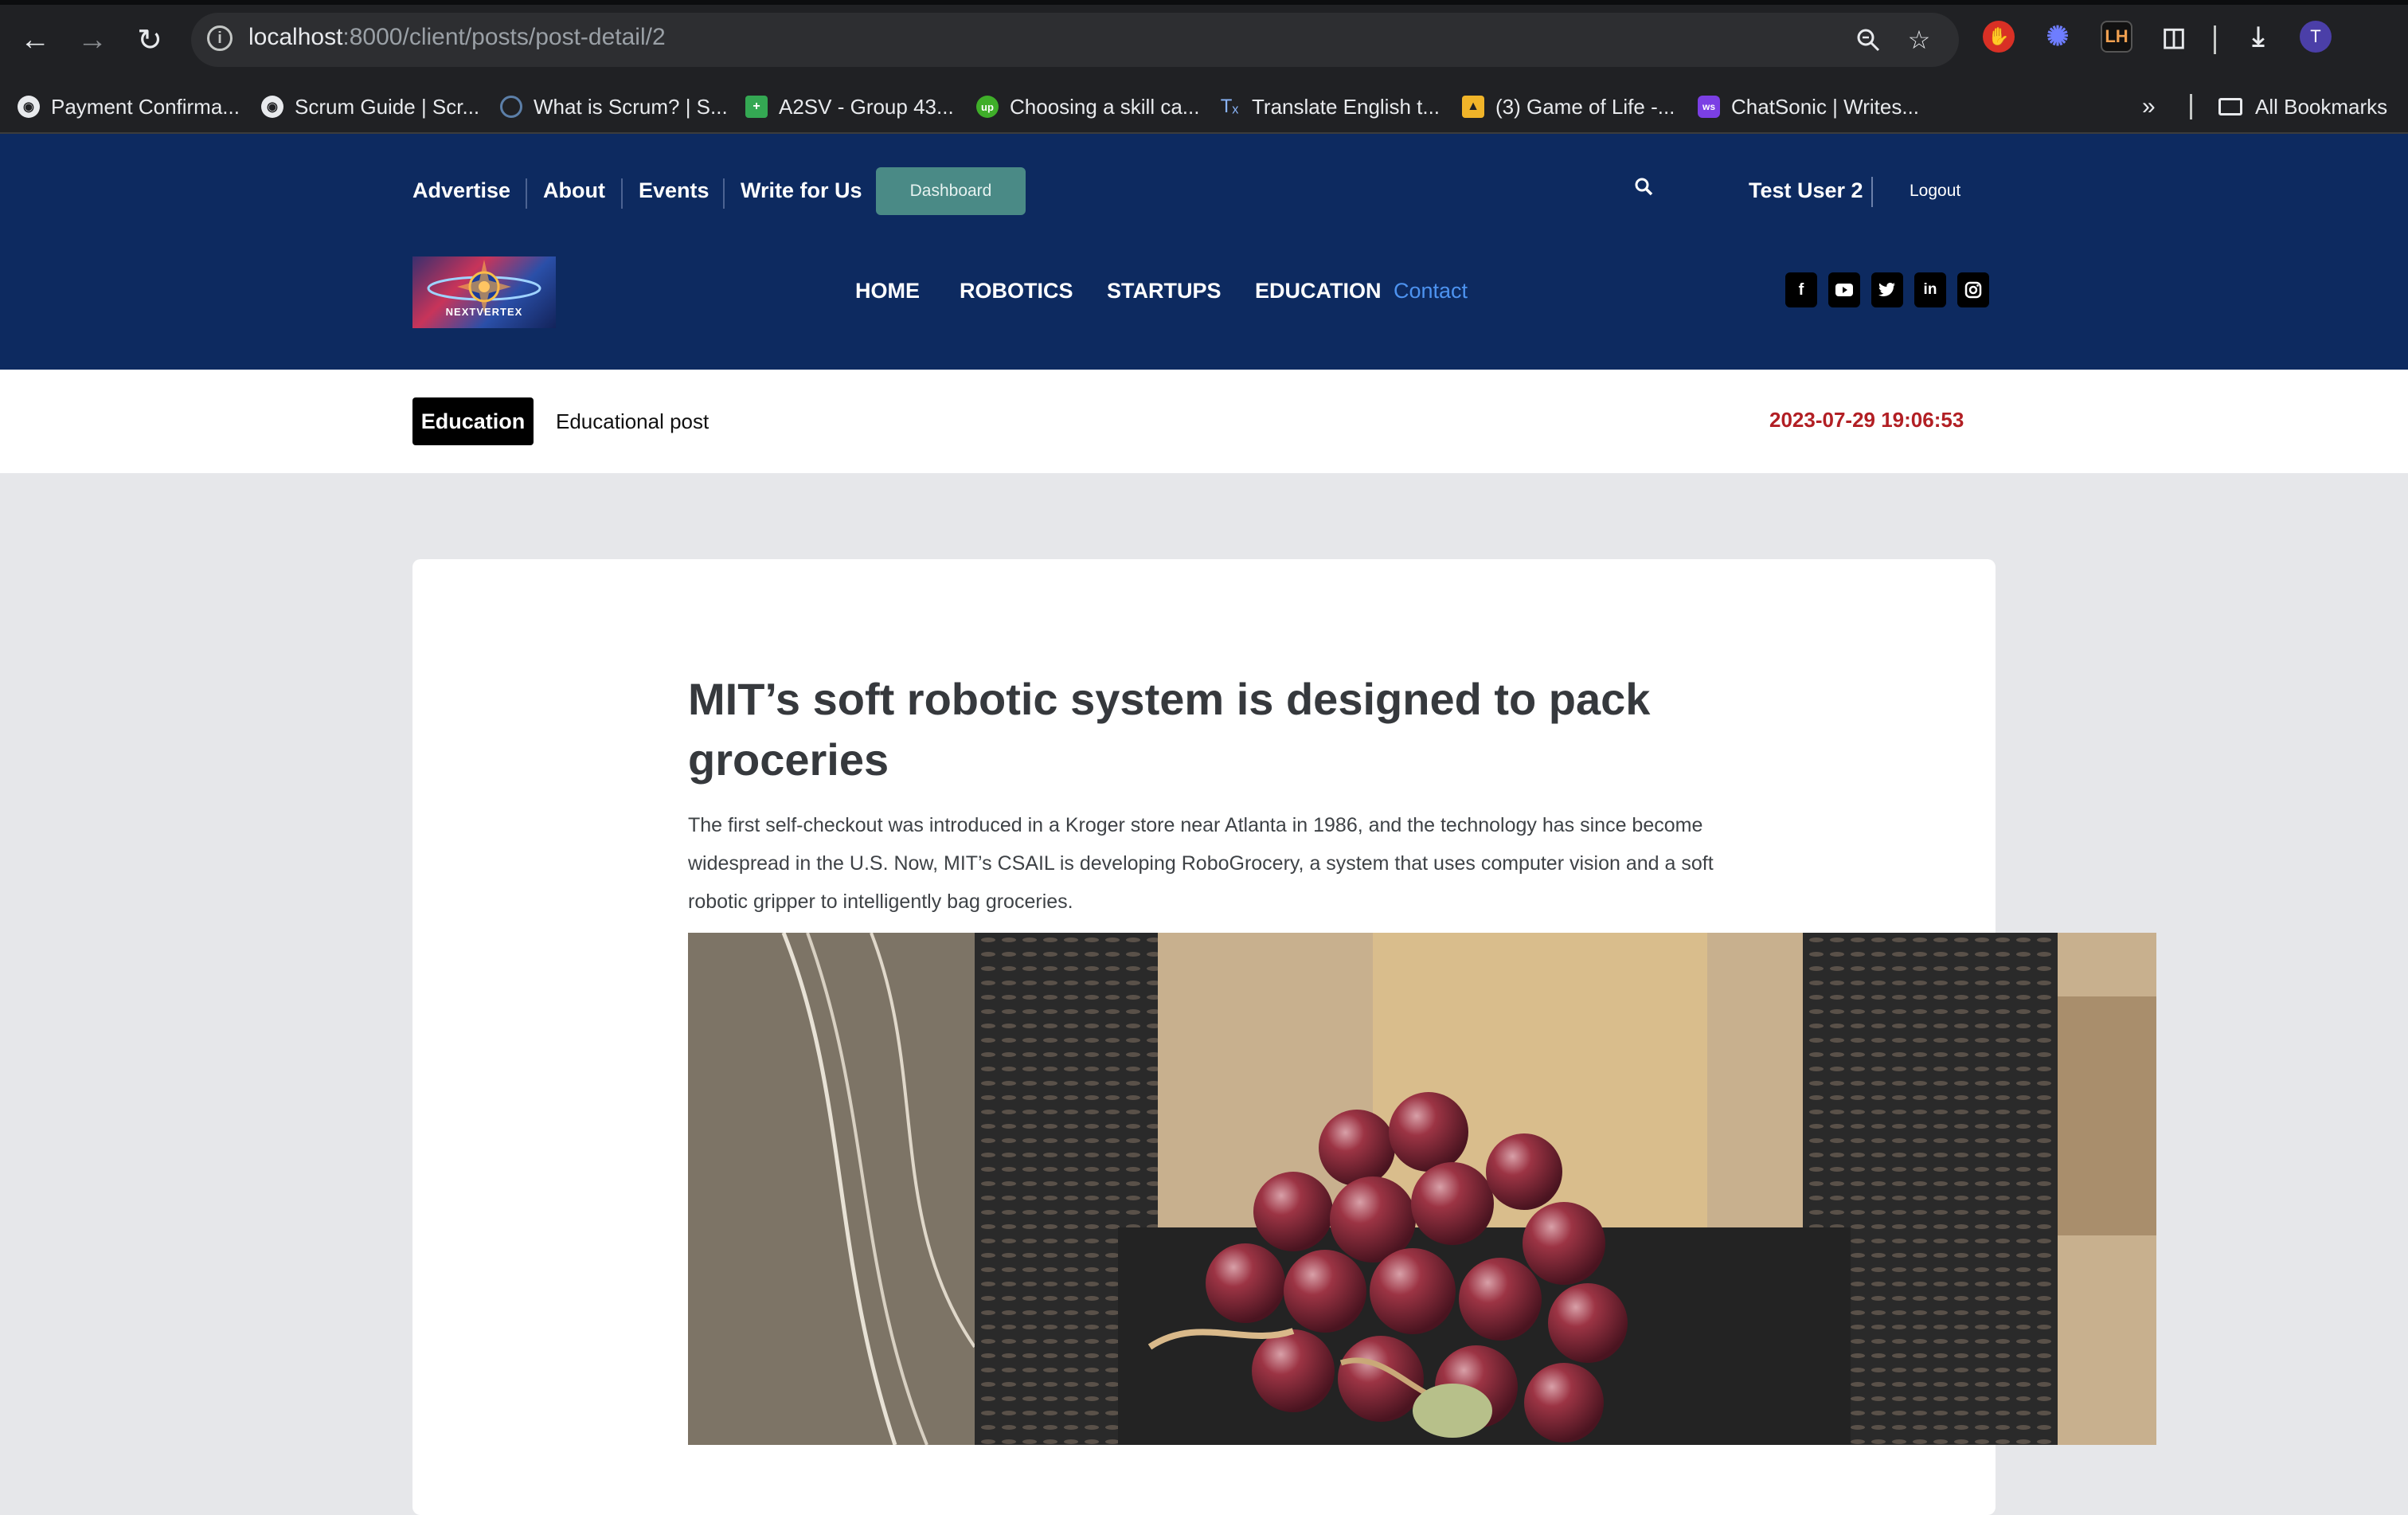 The height and width of the screenshot is (1515, 2408). I want to click on dashboard-button: Dashboard, so click(951, 191).